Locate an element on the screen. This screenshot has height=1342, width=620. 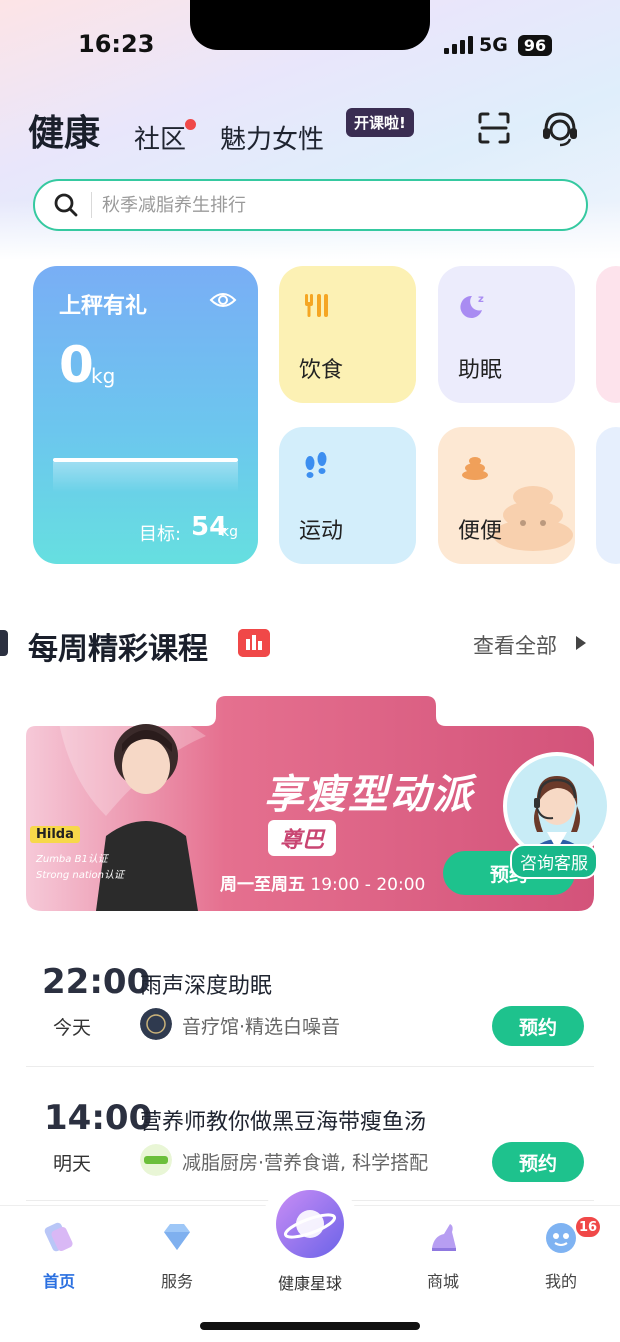
section-marker is located at coordinates (4, 643).